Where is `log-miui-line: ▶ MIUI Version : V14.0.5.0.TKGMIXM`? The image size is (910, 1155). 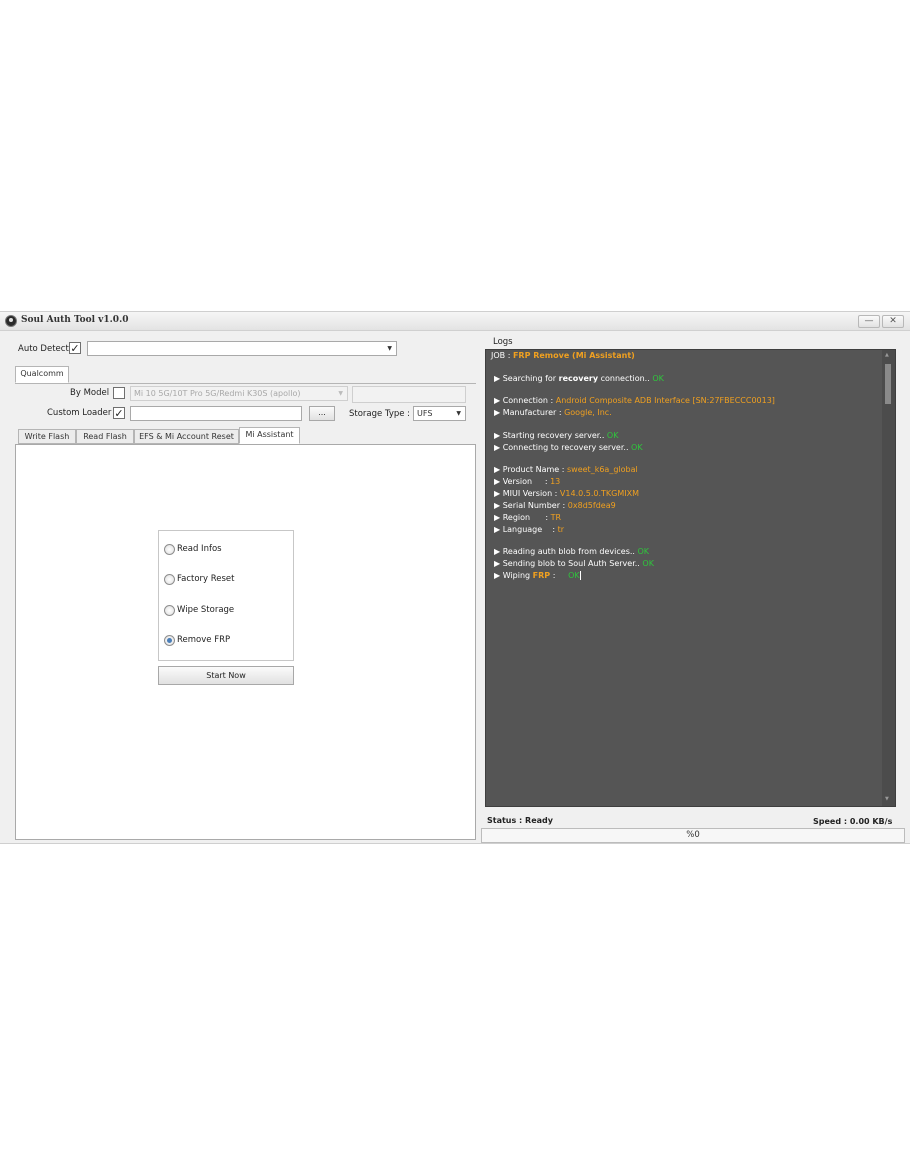 log-miui-line: ▶ MIUI Version : V14.0.5.0.TKGMIXM is located at coordinates (566, 493).